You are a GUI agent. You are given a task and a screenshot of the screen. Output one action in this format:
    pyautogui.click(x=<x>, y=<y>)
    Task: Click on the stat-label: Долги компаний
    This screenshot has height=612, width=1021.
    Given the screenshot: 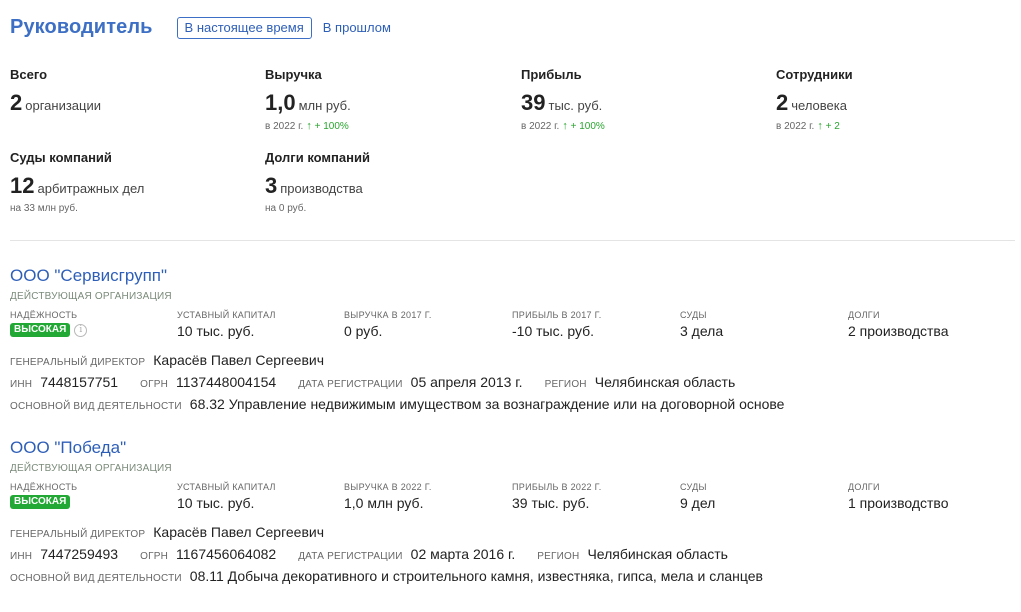 What is the action you would take?
    pyautogui.click(x=317, y=157)
    